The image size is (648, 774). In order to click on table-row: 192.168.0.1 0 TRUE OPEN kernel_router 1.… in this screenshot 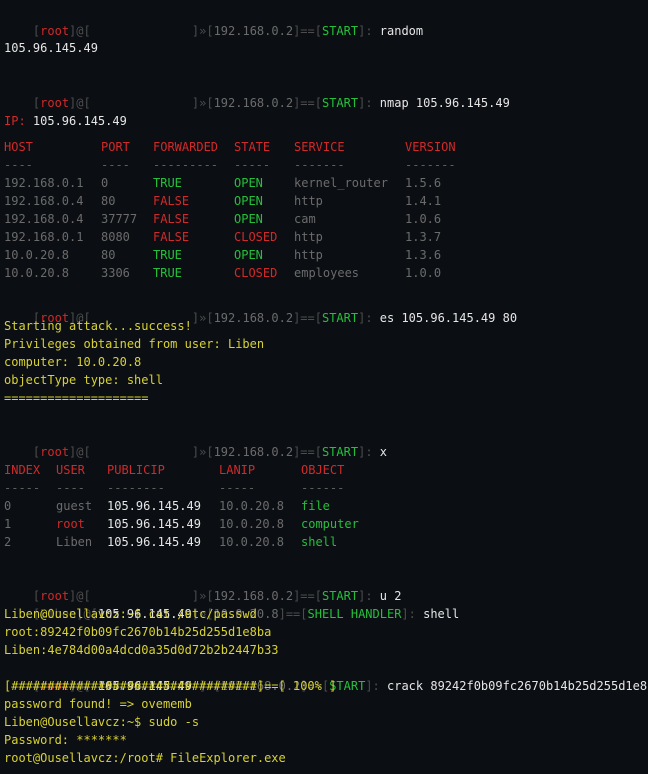, I will do `click(324, 183)`.